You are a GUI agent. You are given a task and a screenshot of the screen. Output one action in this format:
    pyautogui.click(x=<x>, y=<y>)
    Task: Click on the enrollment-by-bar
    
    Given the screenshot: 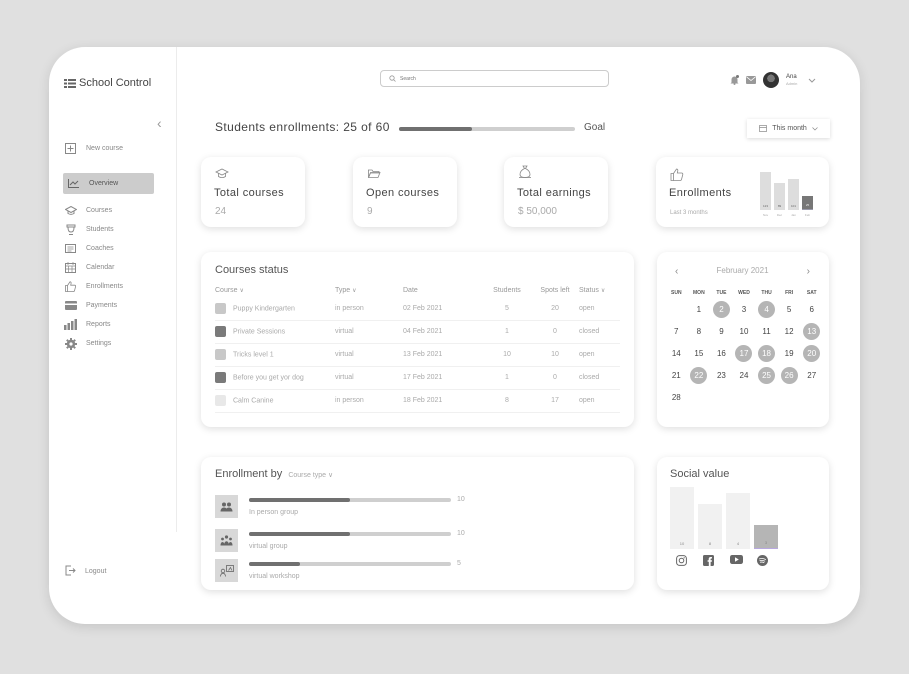 What is the action you would take?
    pyautogui.click(x=350, y=500)
    